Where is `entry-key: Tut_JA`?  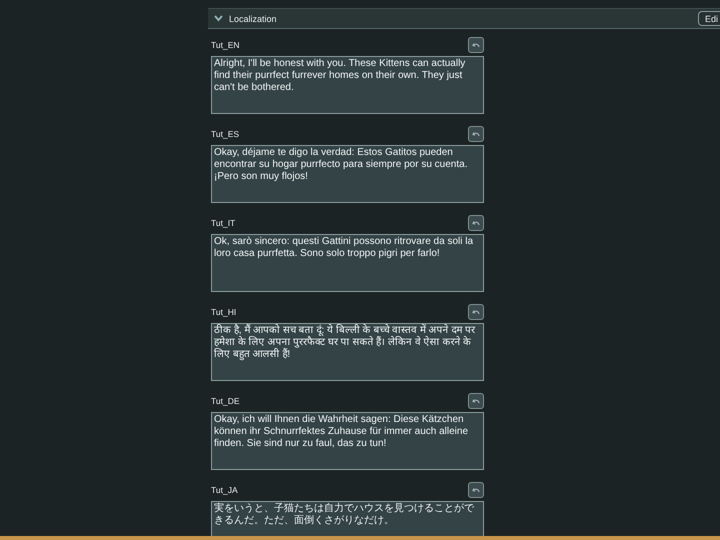
entry-key: Tut_JA is located at coordinates (224, 490).